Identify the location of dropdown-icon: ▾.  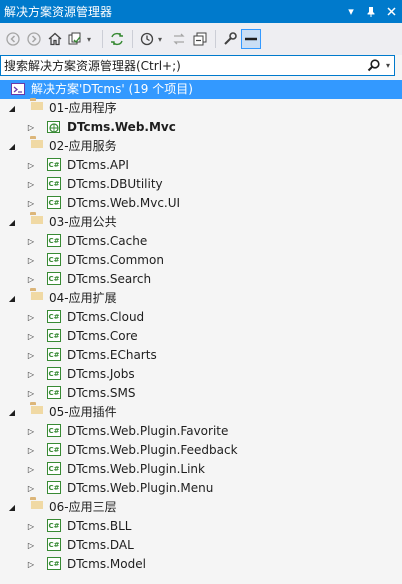
(351, 12).